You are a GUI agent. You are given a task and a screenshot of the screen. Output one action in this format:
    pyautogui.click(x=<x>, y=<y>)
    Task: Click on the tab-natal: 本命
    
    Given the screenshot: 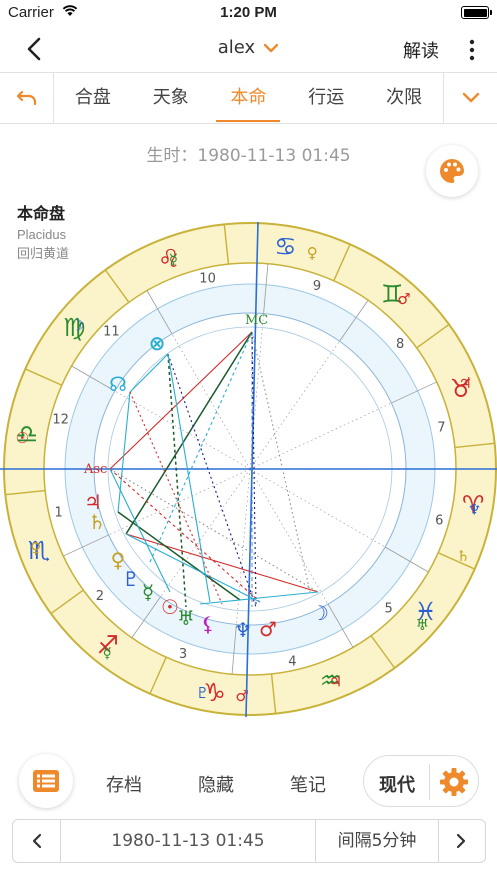 What is the action you would take?
    pyautogui.click(x=248, y=98)
    